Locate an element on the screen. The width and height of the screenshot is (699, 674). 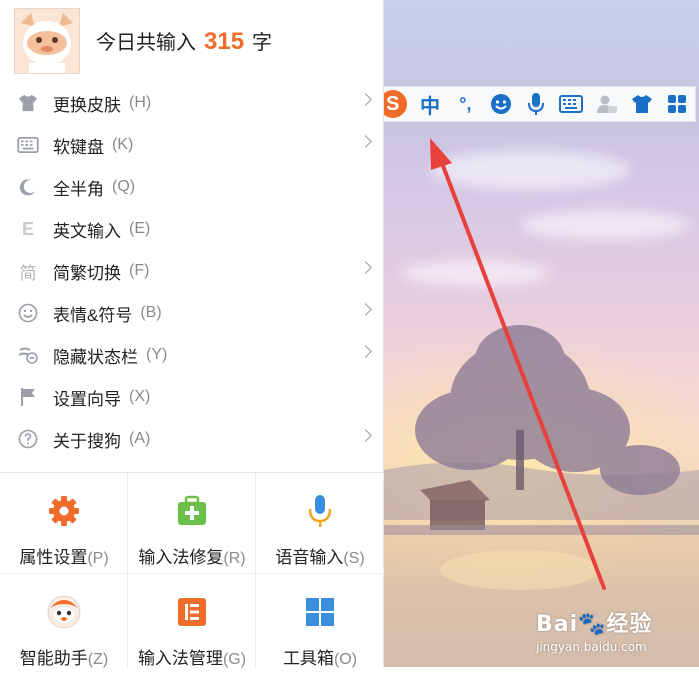
sogou-logo-icon: S is located at coordinates (395, 104).